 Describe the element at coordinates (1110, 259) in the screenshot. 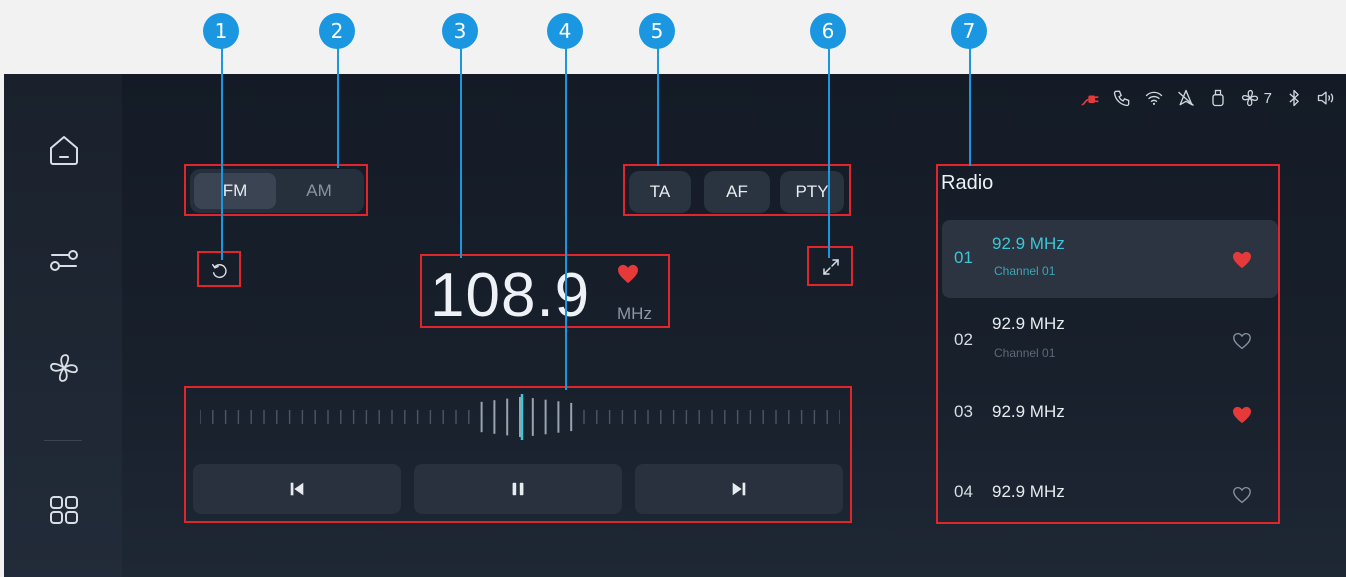

I see `station-row-01: 01 92.9 MHz Channel 01` at that location.